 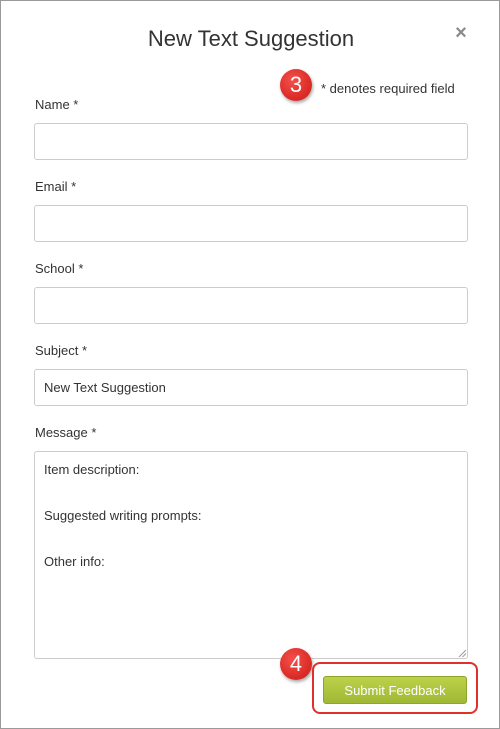 I want to click on step-3-callout: 3, so click(x=296, y=85).